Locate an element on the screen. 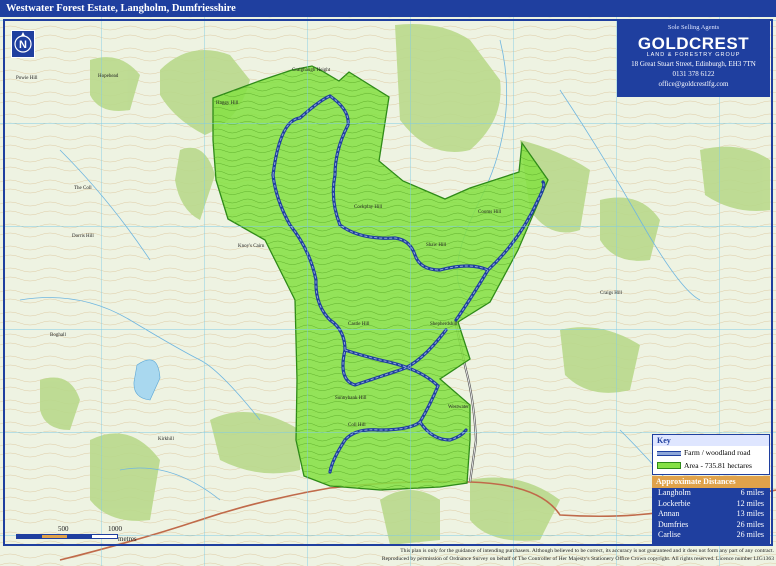 The height and width of the screenshot is (566, 776). area-swatch-icon is located at coordinates (669, 465).